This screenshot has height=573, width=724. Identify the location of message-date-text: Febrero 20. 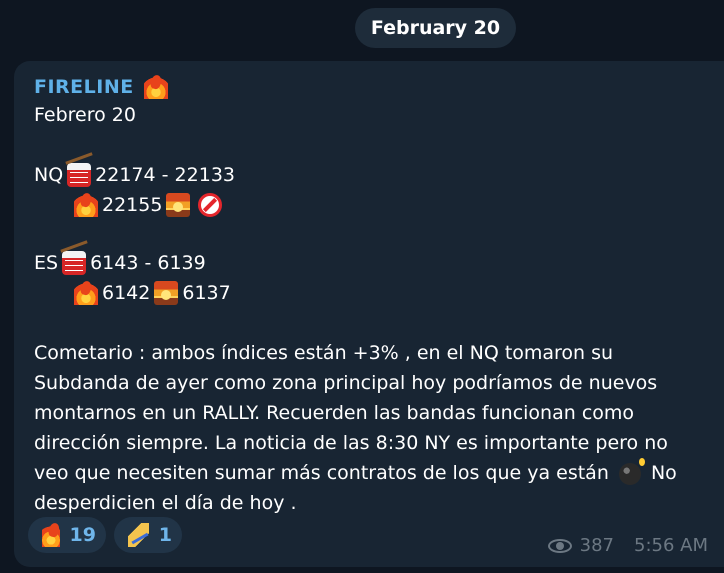
(85, 115).